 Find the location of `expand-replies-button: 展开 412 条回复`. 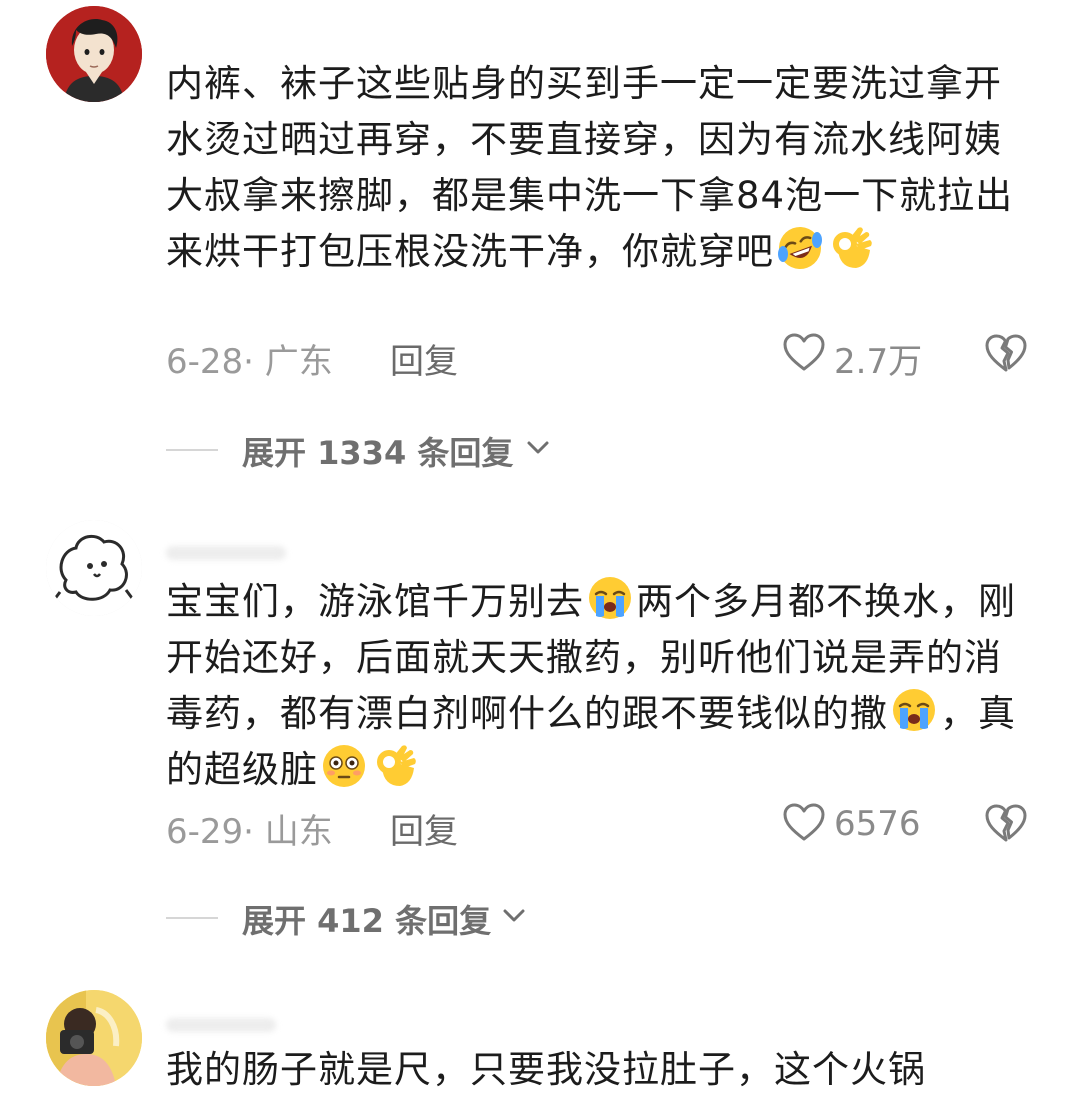

expand-replies-button: 展开 412 条回复 is located at coordinates (416, 917).